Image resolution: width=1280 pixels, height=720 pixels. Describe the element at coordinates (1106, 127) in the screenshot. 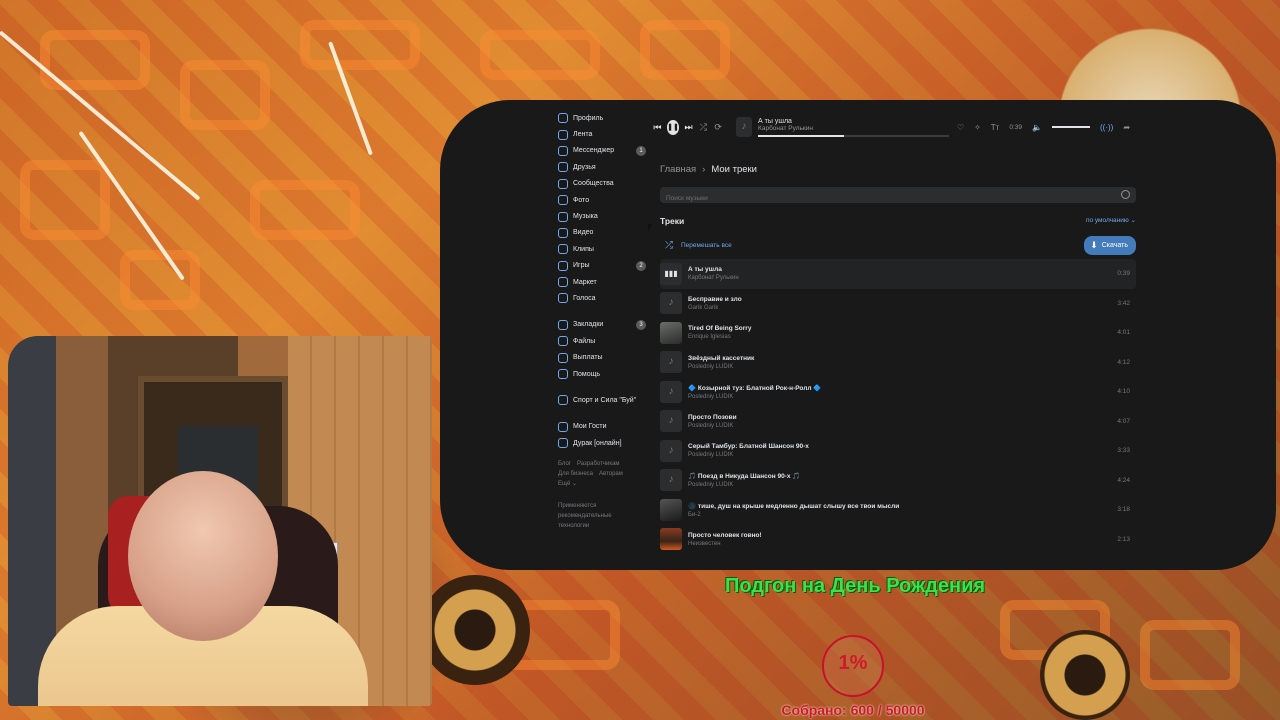

I see `broadcast-icon: ((·))` at that location.